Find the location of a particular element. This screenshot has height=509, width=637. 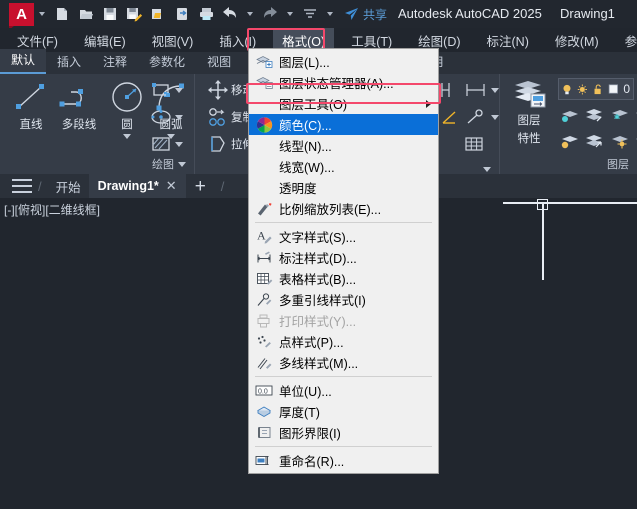

units-icon: 0.0 is located at coordinates (264, 390).